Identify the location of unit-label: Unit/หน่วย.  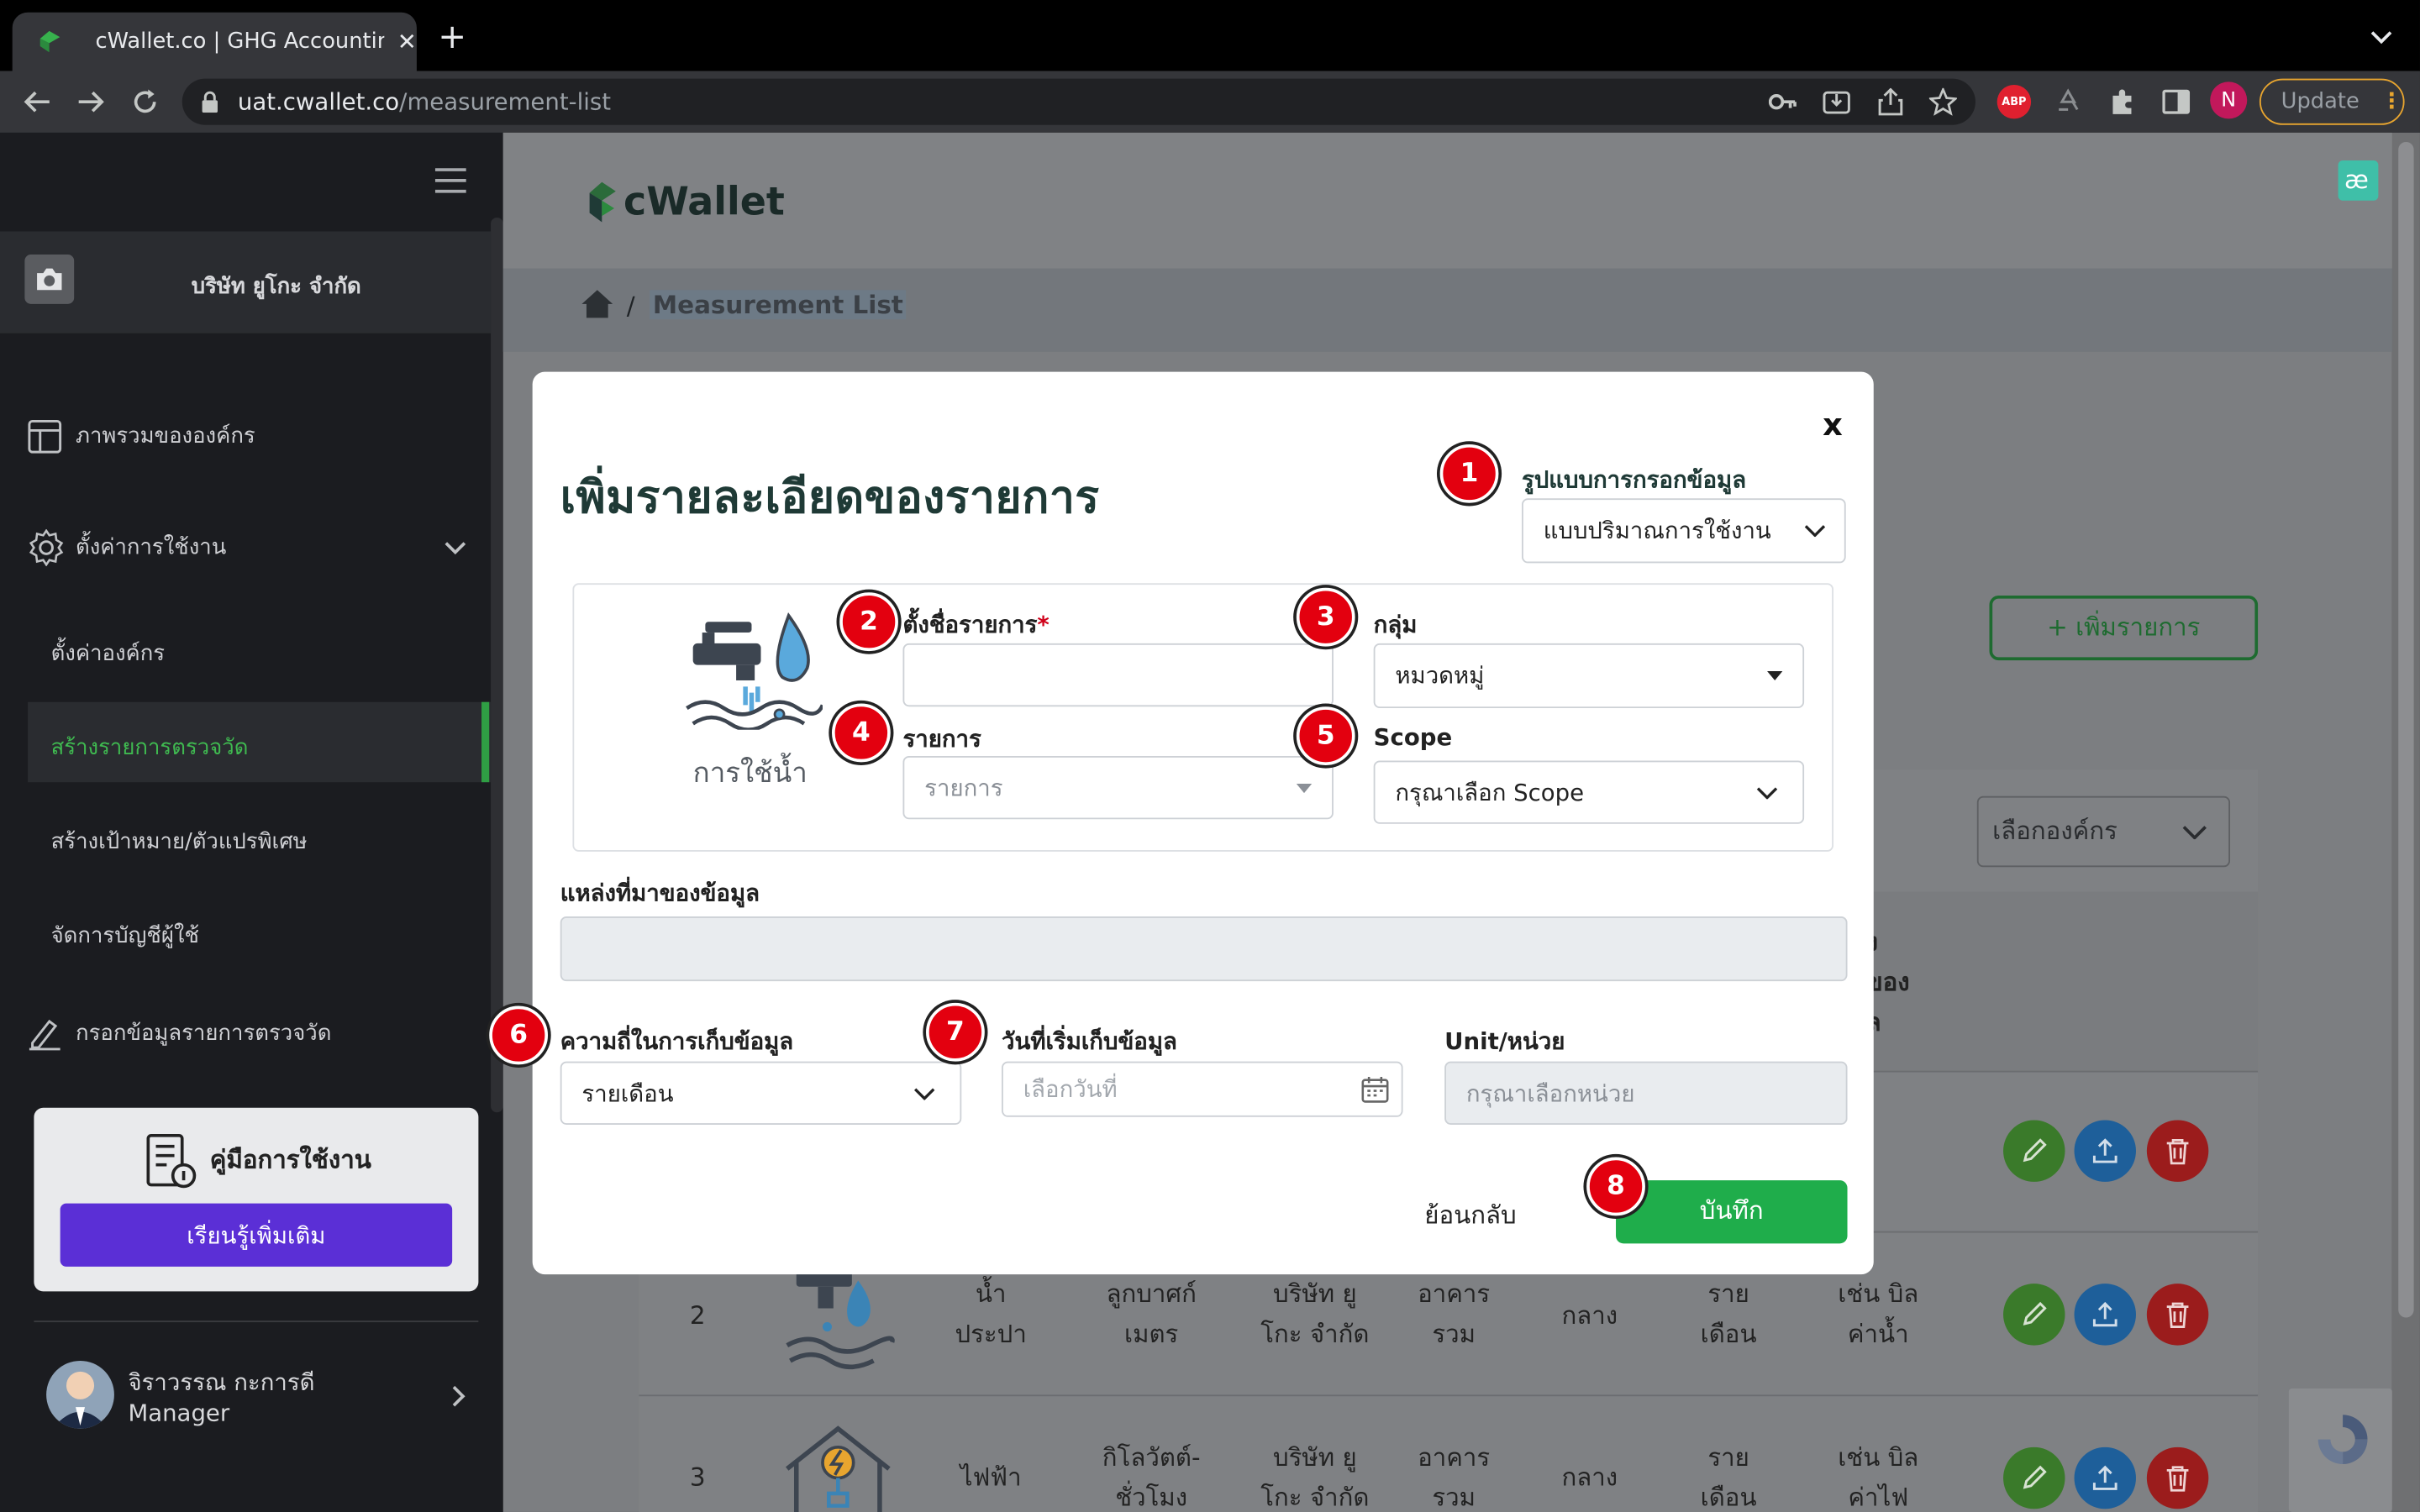
(1504, 1041).